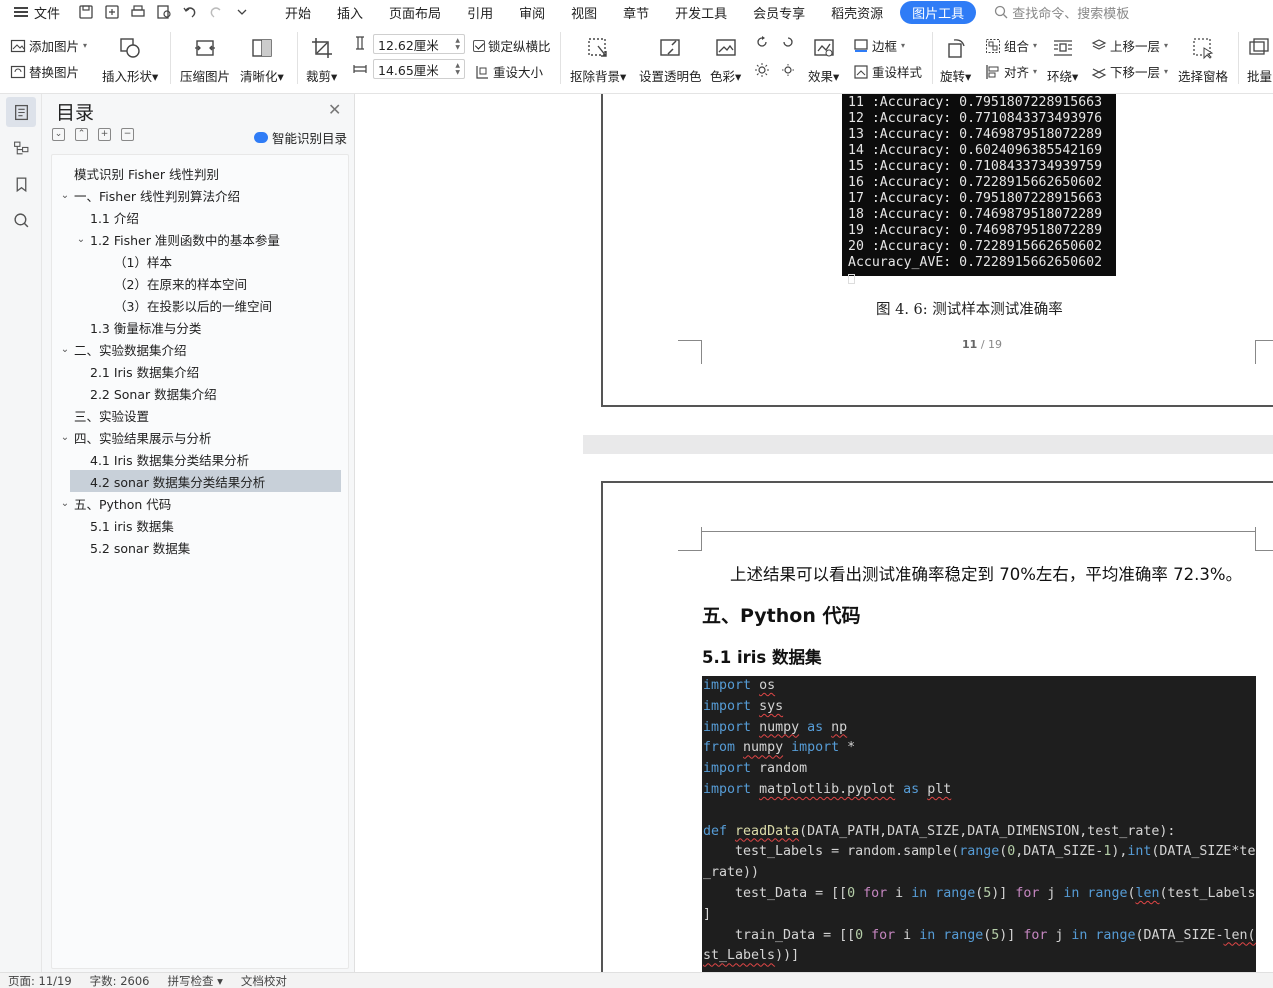 The height and width of the screenshot is (988, 1273). I want to click on proofread-button: 文档校对, so click(264, 980).